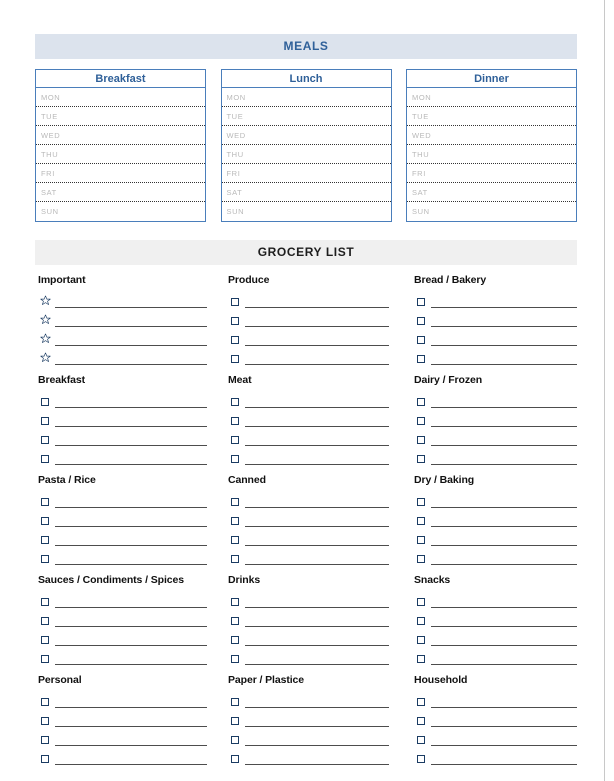  I want to click on meal-day-row: SUN, so click(491, 211).